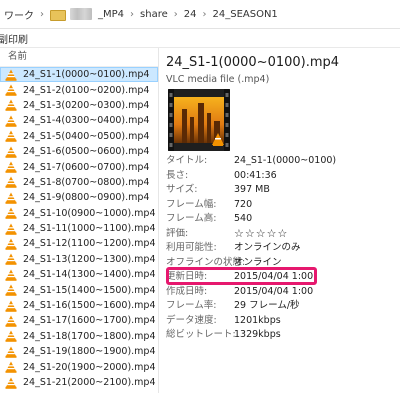 This screenshot has width=400, height=393. What do you see at coordinates (81, 14) in the screenshot?
I see `redacted-segment` at bounding box center [81, 14].